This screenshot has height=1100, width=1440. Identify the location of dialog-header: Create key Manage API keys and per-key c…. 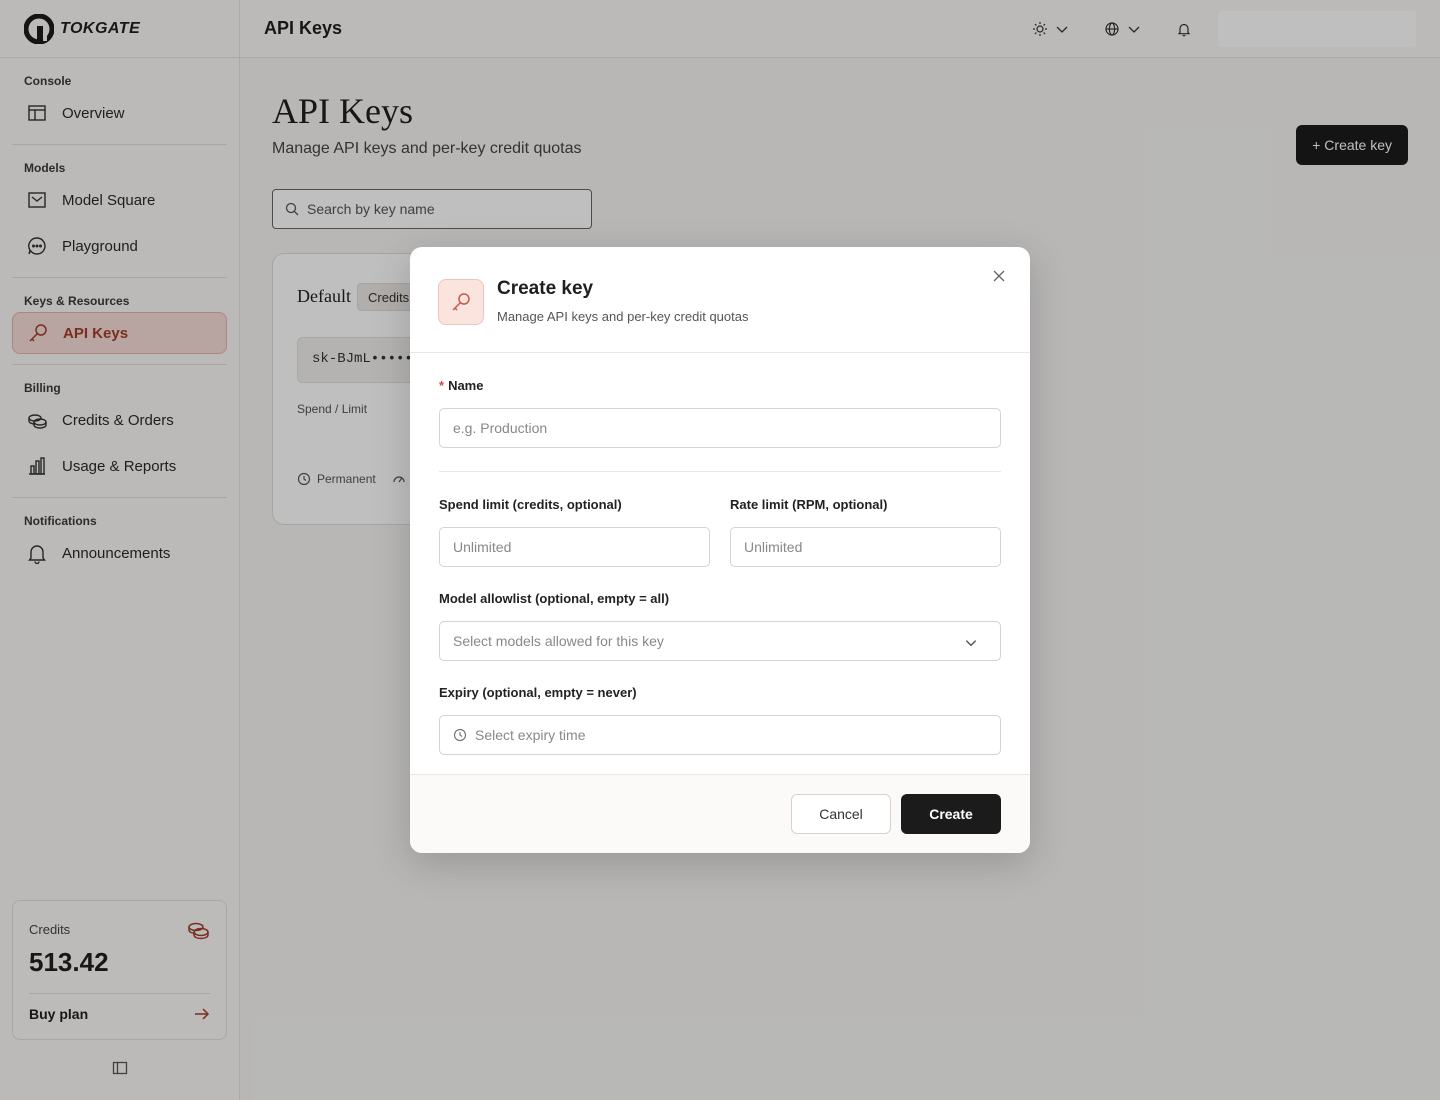
(720, 300).